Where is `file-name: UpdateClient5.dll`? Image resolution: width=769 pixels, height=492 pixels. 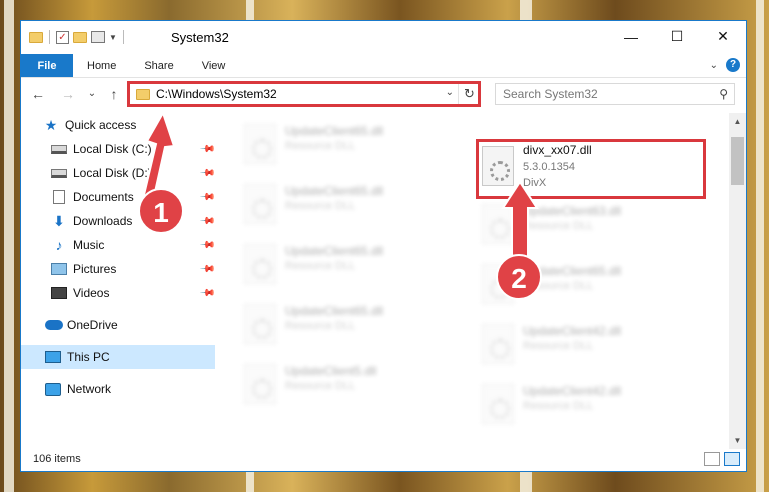 file-name: UpdateClient5.dll is located at coordinates (331, 371).